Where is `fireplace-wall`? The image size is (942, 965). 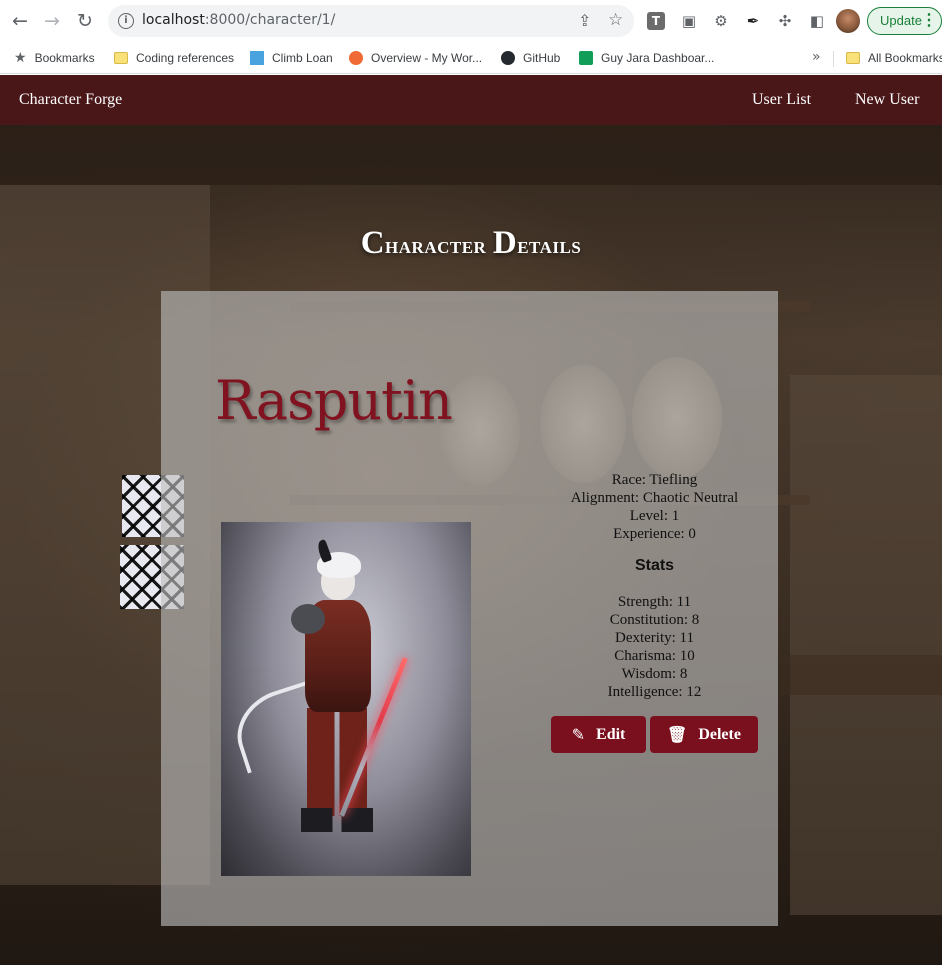 fireplace-wall is located at coordinates (866, 645).